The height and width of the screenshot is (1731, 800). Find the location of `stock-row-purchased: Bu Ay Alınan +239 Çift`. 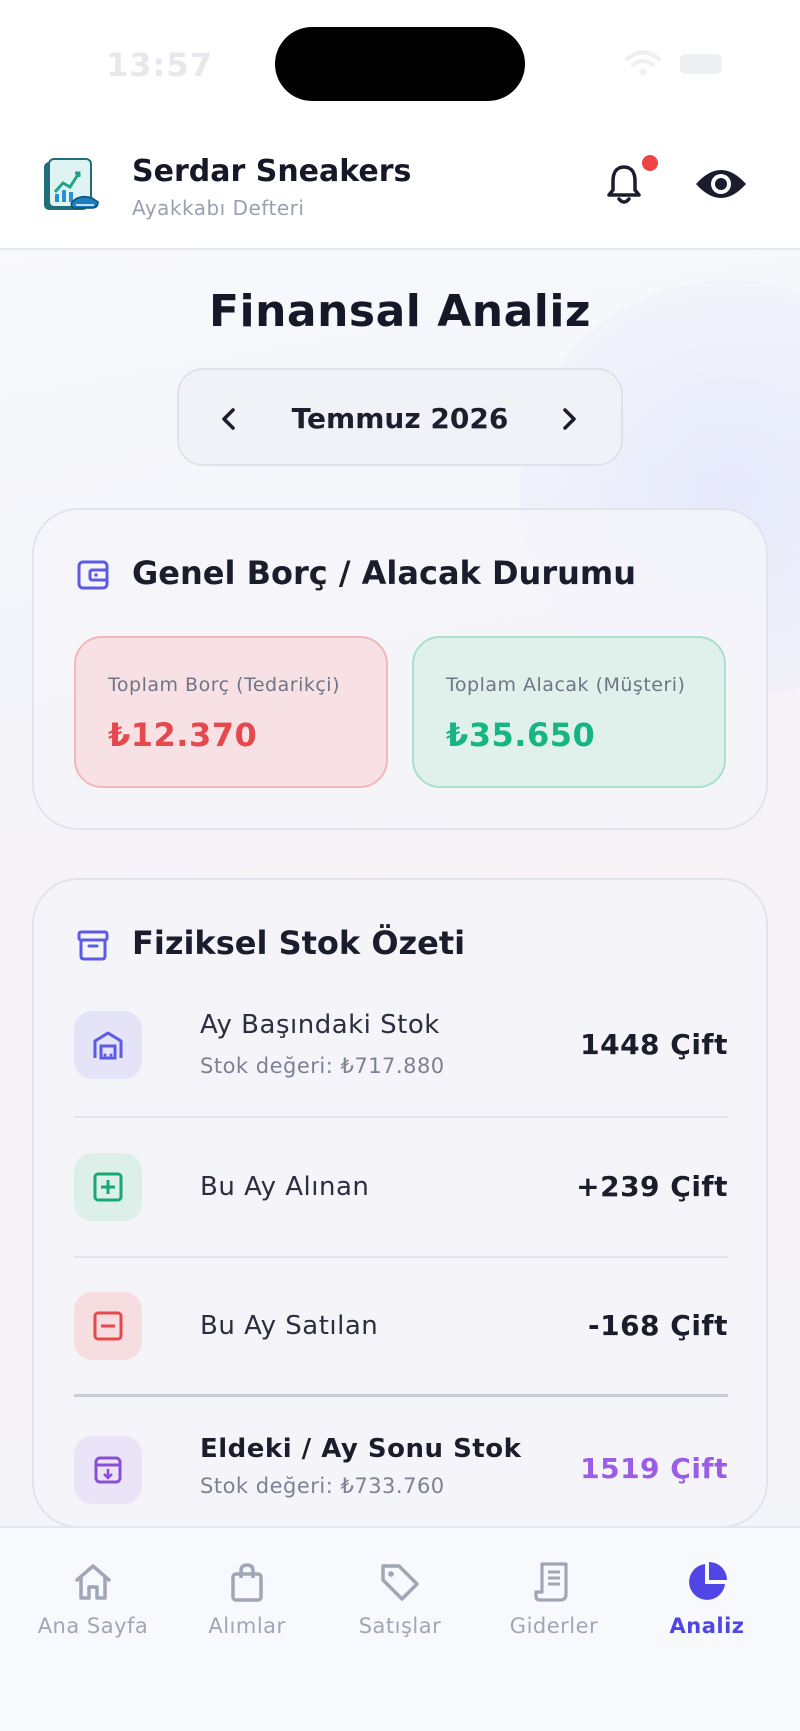

stock-row-purchased: Bu Ay Alınan +239 Çift is located at coordinates (401, 1187).